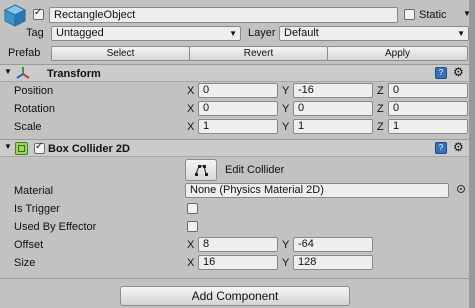  Describe the element at coordinates (380, 127) in the screenshot. I see `scale-z-label: Z` at that location.